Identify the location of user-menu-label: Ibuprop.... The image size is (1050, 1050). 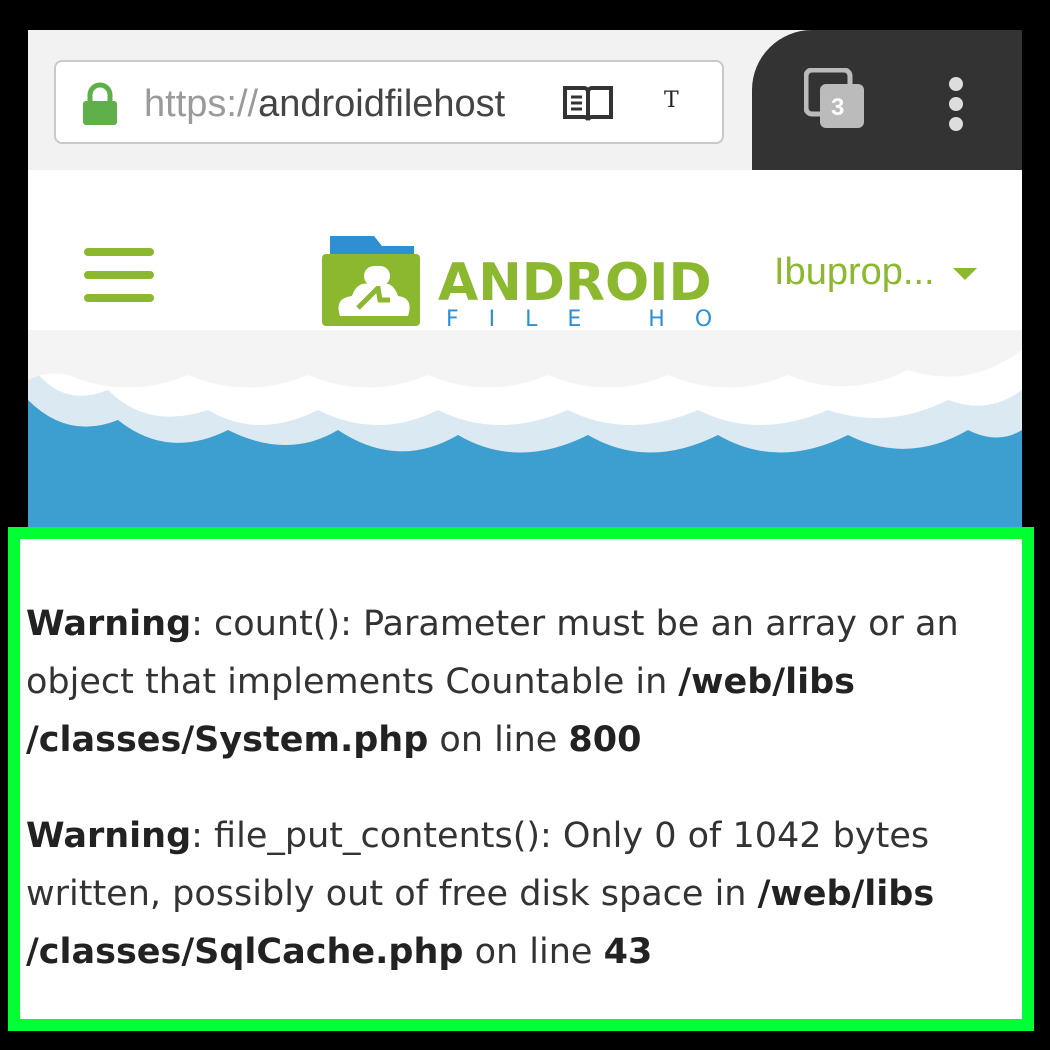
(854, 272).